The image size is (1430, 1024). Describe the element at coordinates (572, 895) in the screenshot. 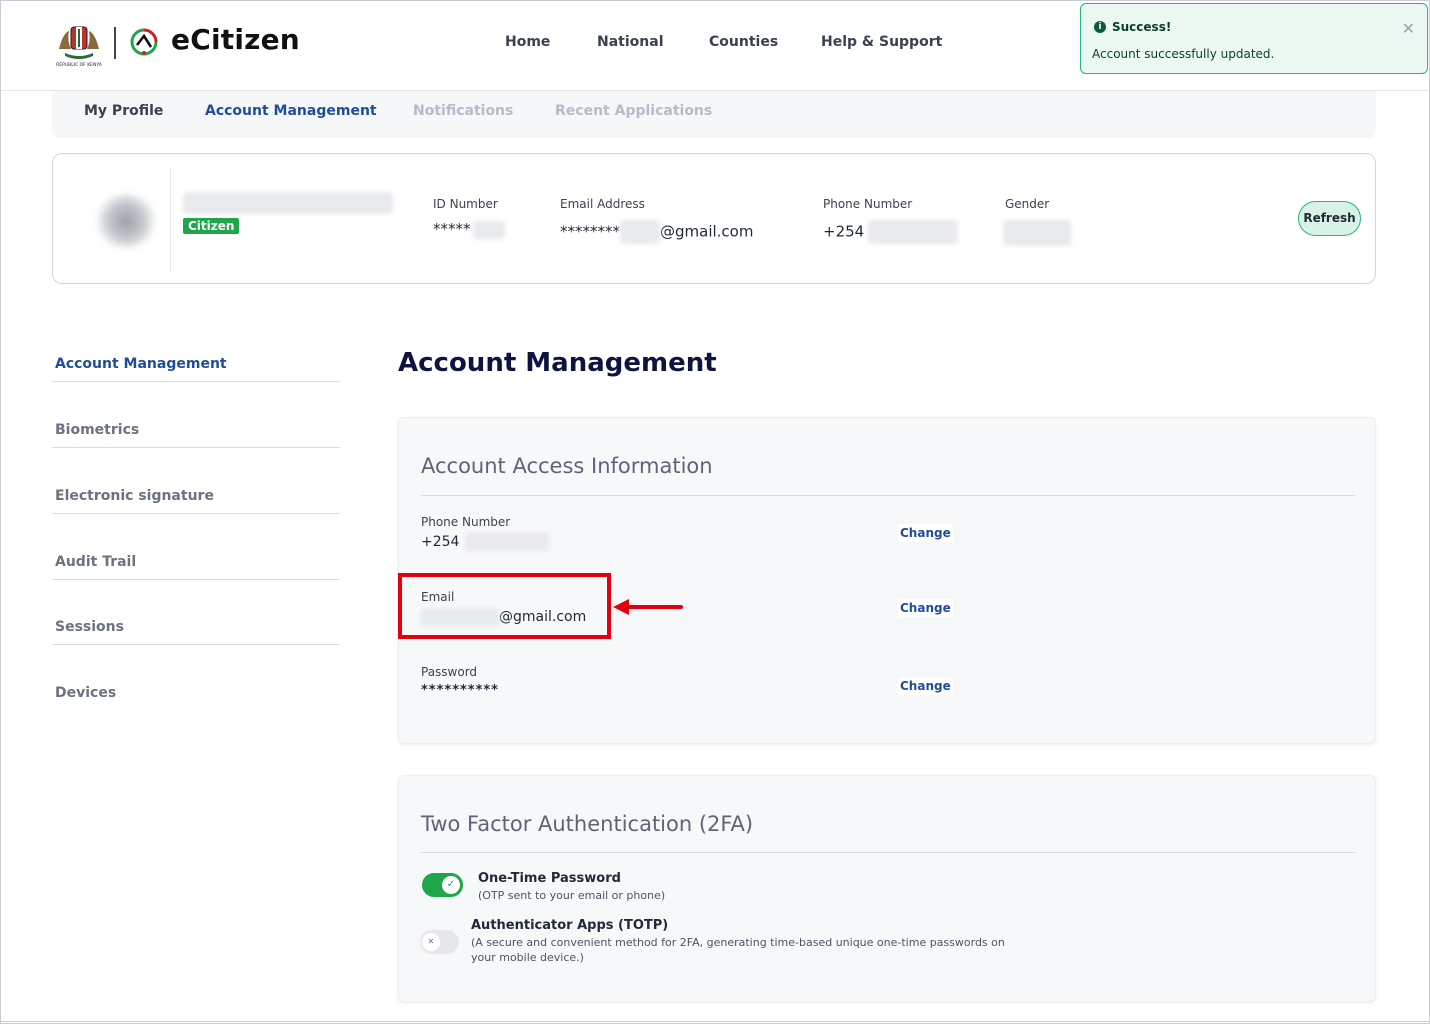

I see `otp-description: (OTP sent to your email or phone)` at that location.